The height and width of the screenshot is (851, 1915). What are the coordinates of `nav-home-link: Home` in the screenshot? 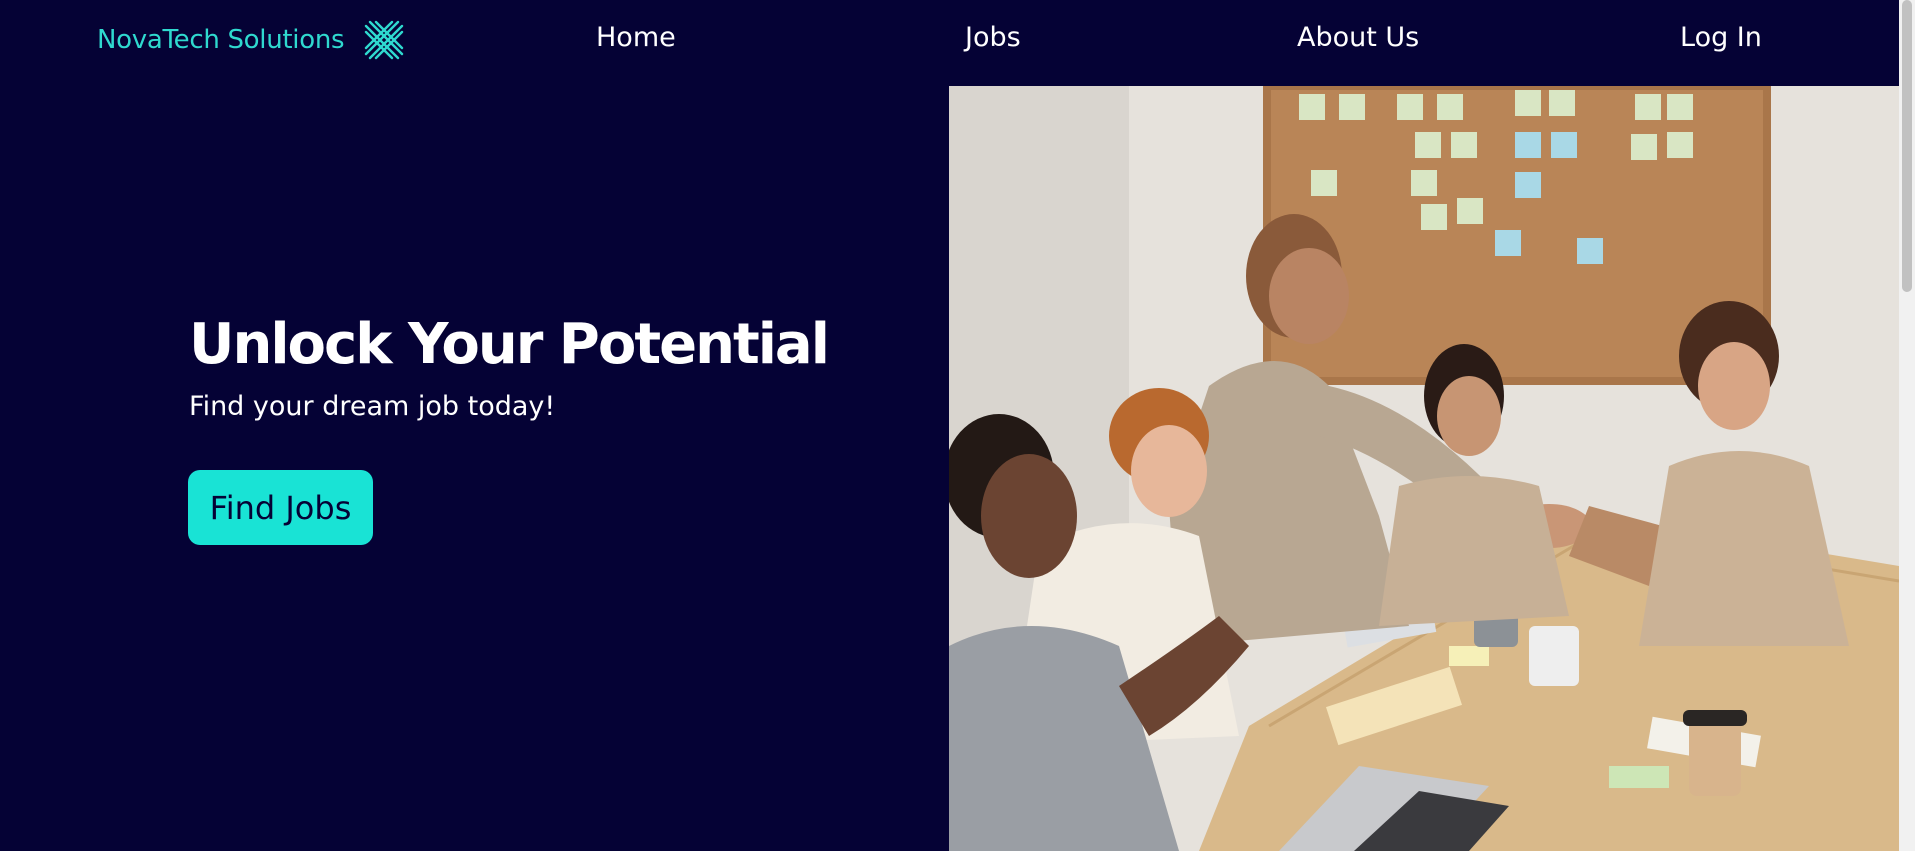 It's located at (636, 37).